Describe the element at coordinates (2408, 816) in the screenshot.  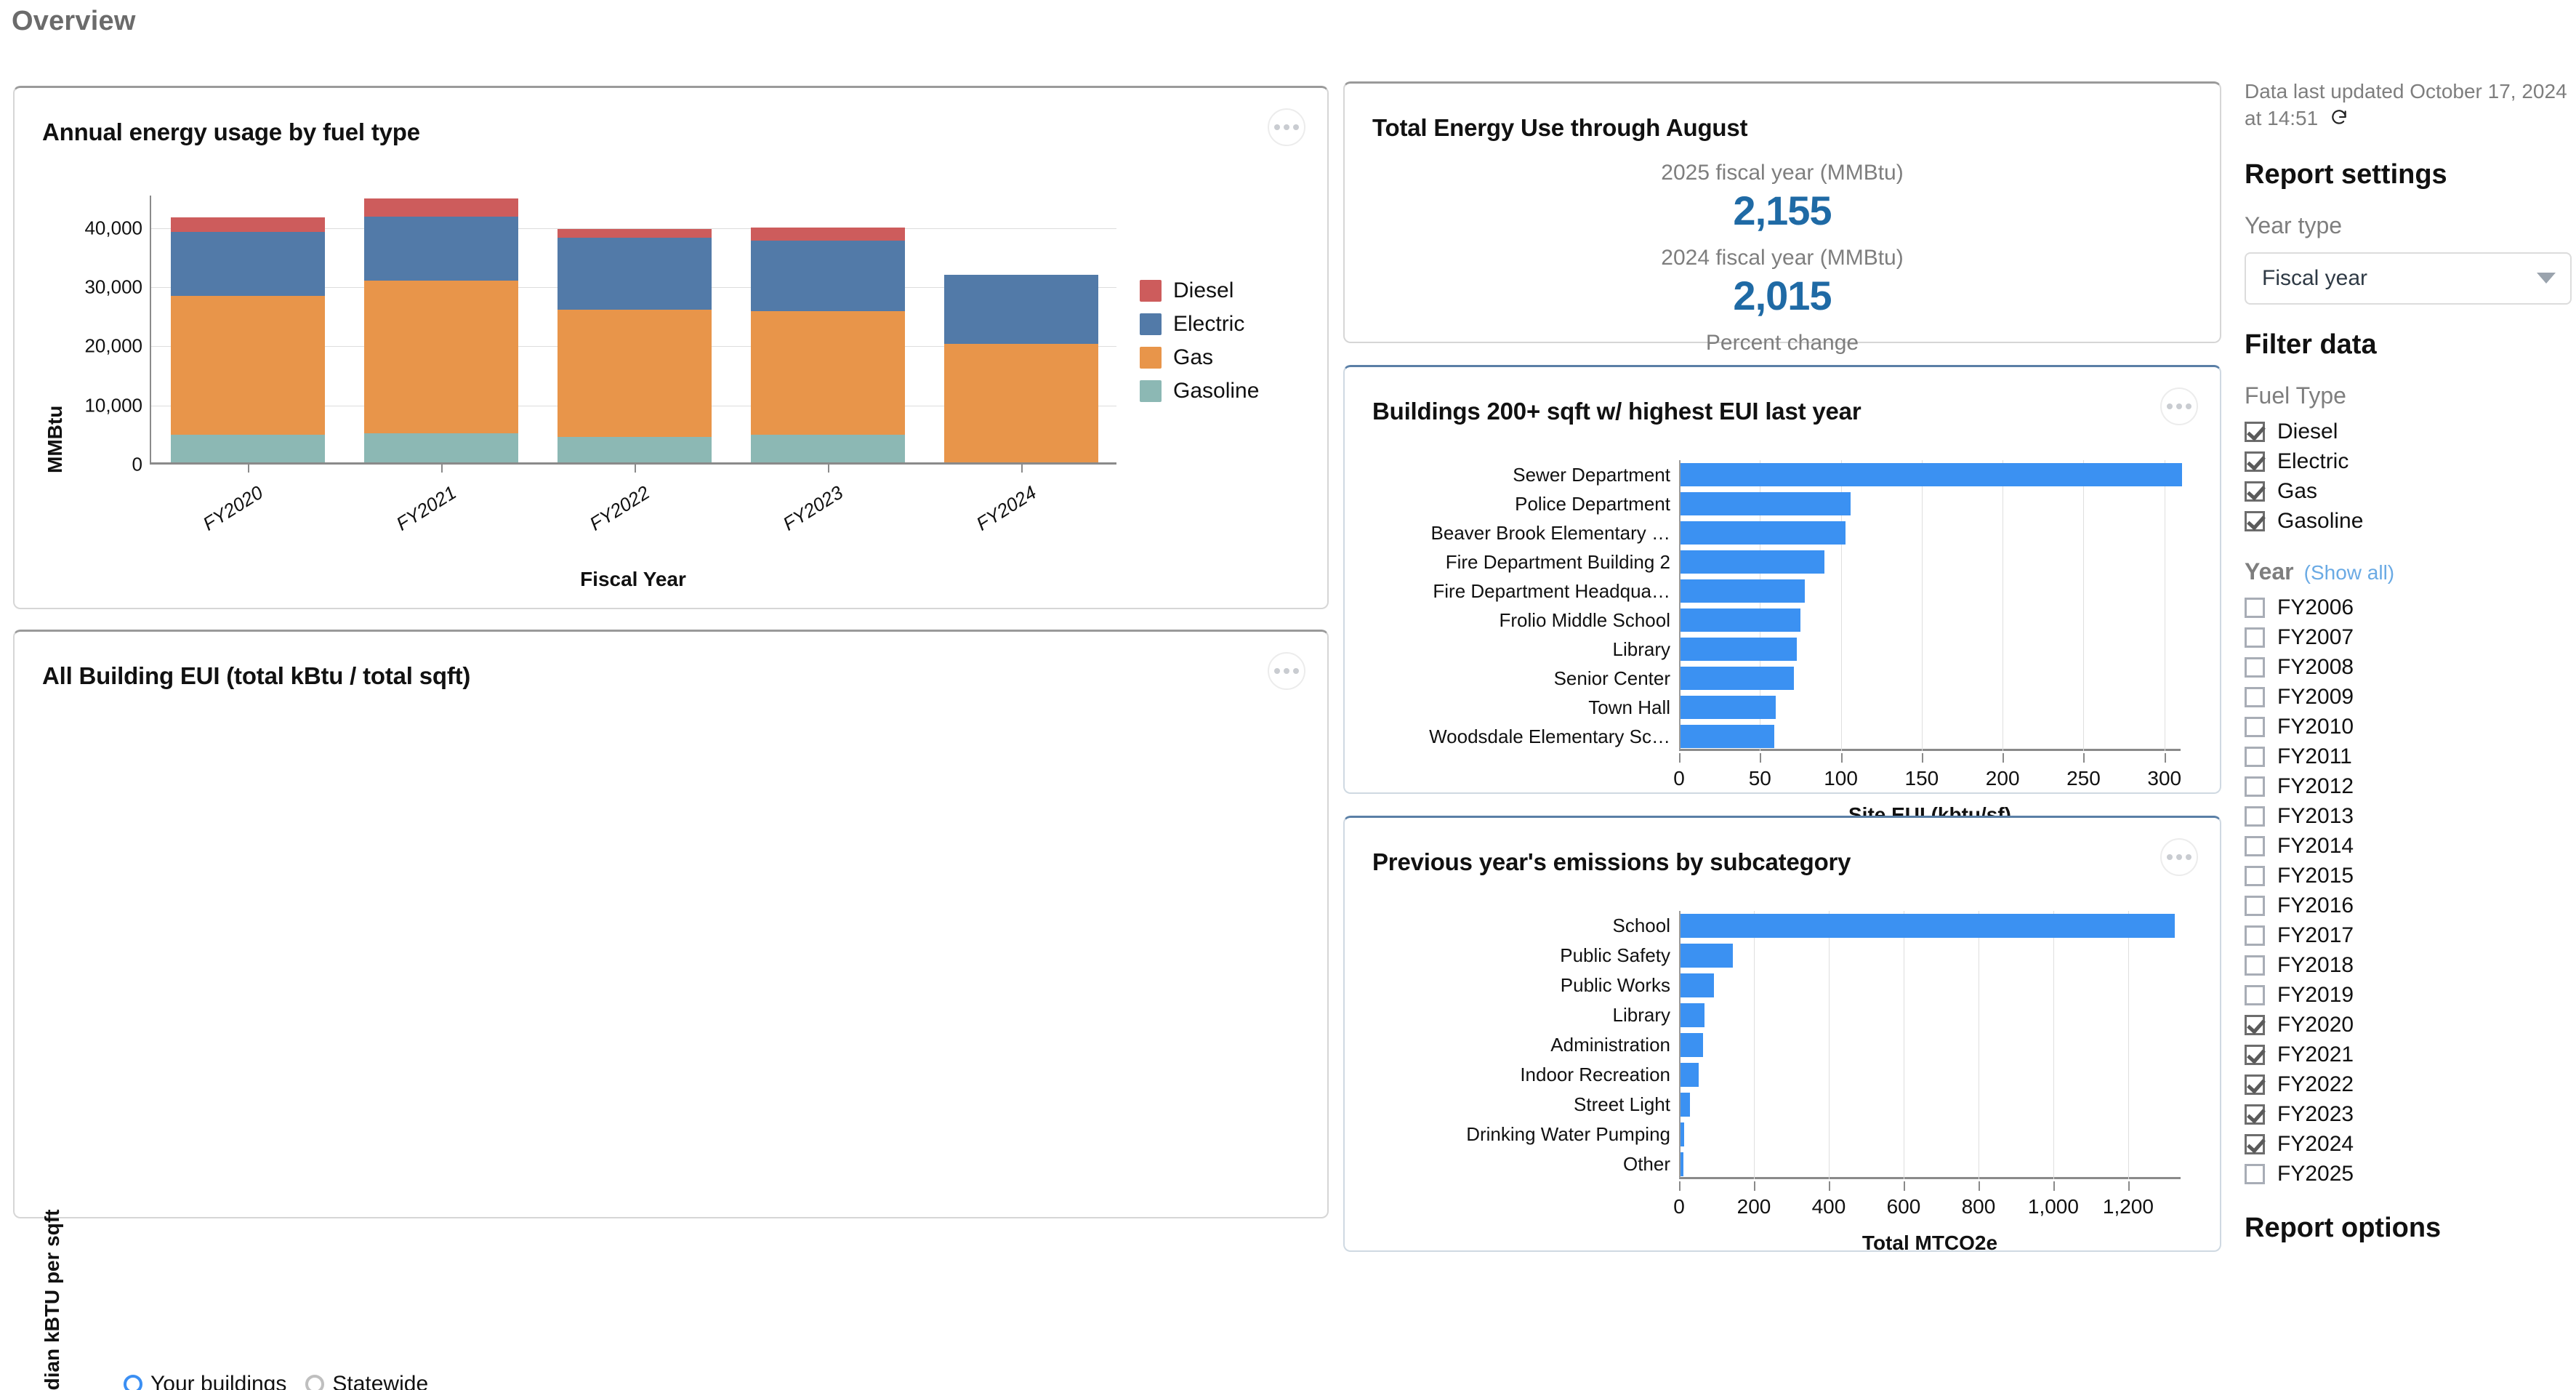
I see `year-checkbox-fy2013: FY2013` at that location.